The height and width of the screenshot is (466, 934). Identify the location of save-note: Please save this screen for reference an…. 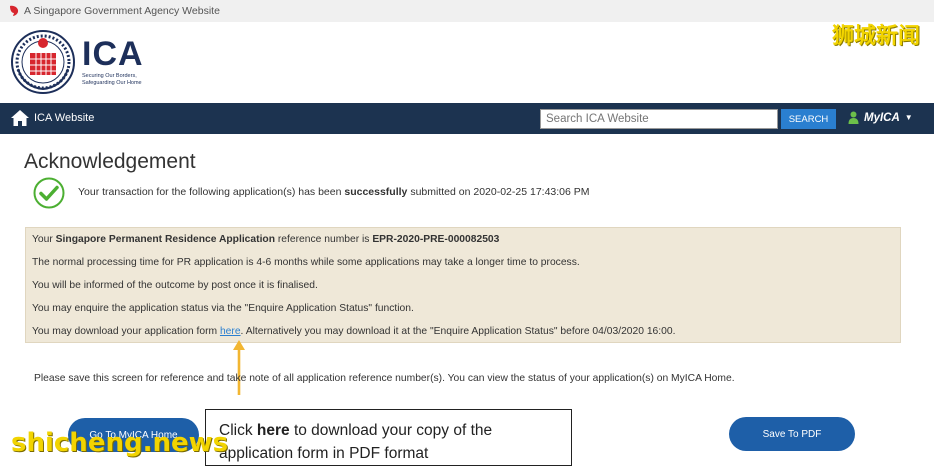
(384, 378).